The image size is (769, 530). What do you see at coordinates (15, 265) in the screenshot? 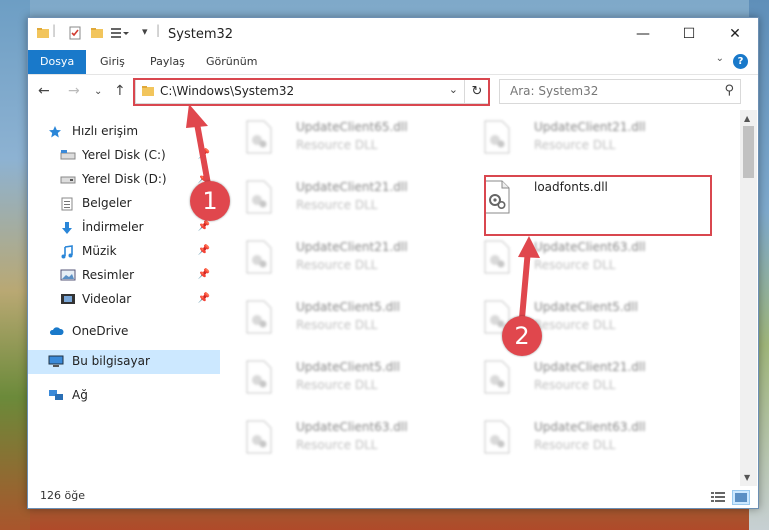
I see `desktop-background-left` at bounding box center [15, 265].